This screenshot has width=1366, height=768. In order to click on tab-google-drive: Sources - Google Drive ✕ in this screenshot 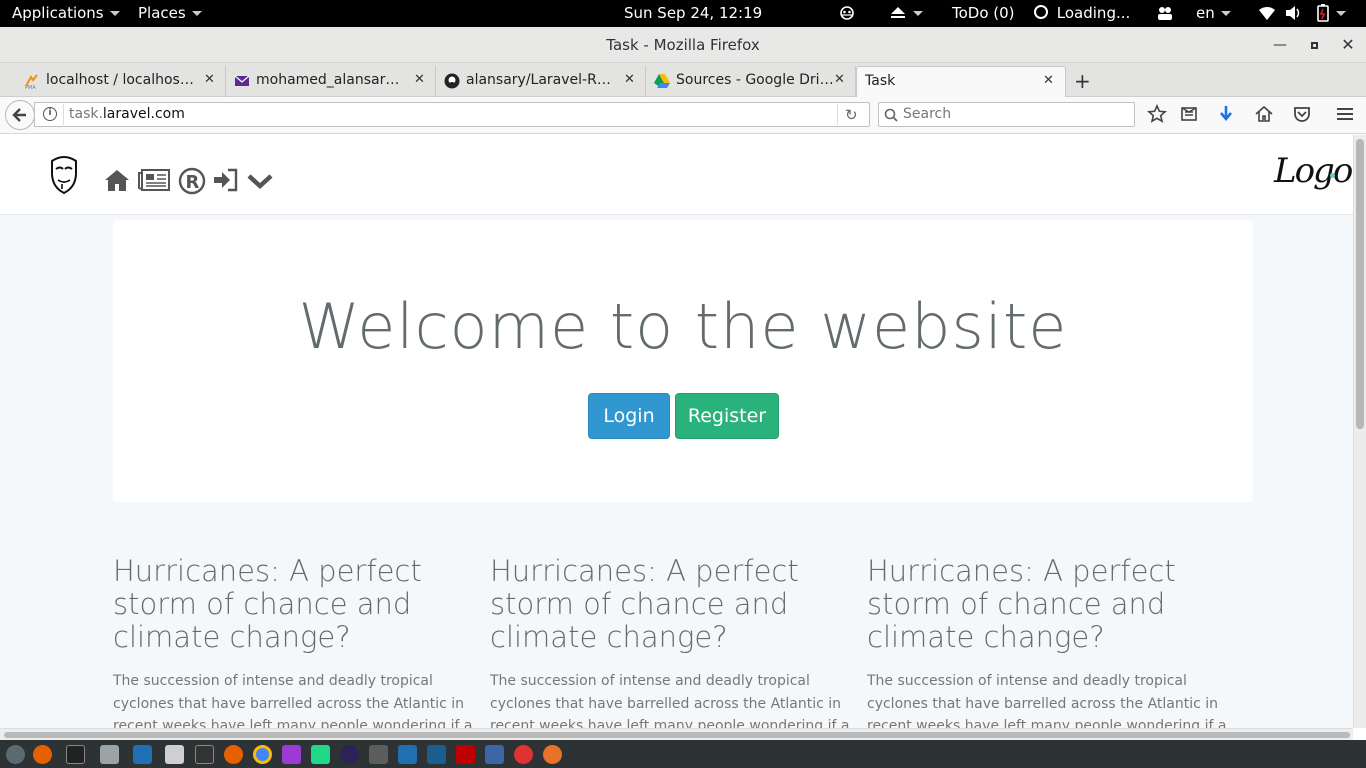, I will do `click(751, 81)`.